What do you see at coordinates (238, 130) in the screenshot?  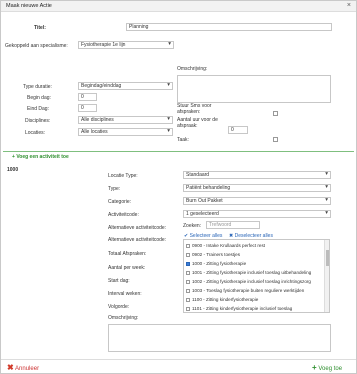 I see `aantal-uur-input: 0` at bounding box center [238, 130].